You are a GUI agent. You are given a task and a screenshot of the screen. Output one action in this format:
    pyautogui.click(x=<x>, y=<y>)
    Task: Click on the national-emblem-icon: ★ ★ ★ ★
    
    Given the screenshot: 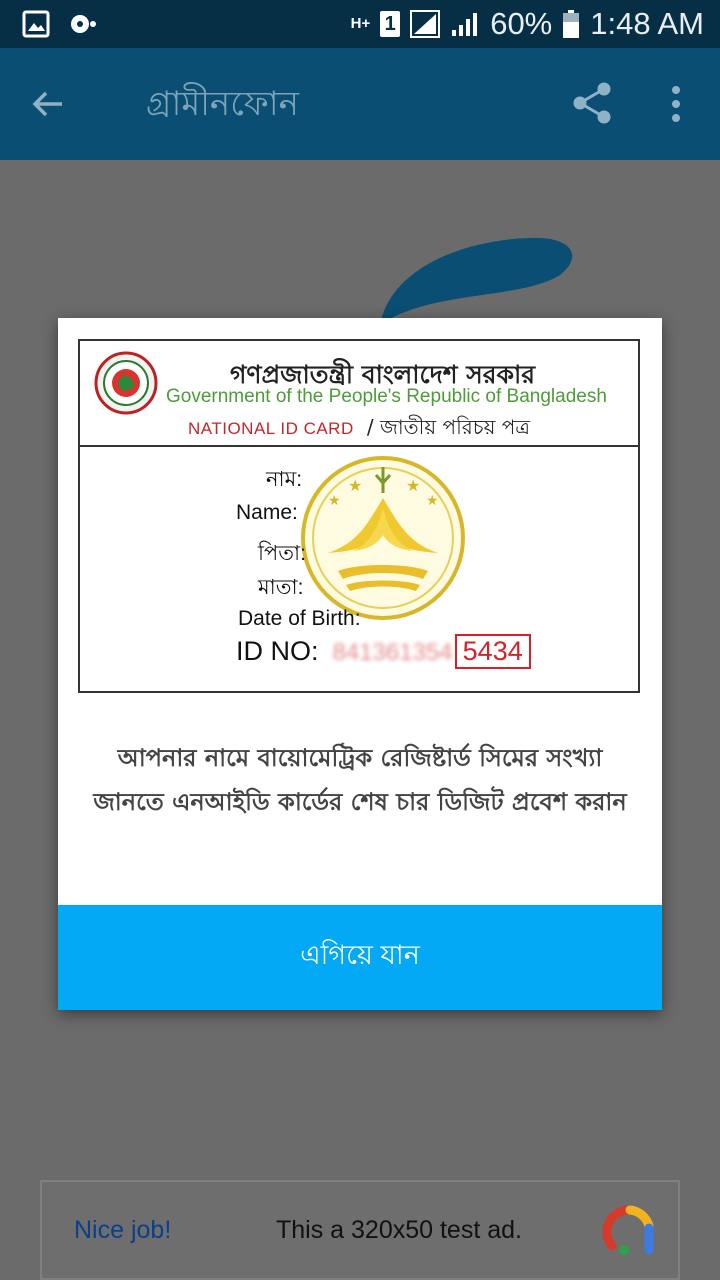 What is the action you would take?
    pyautogui.click(x=383, y=538)
    